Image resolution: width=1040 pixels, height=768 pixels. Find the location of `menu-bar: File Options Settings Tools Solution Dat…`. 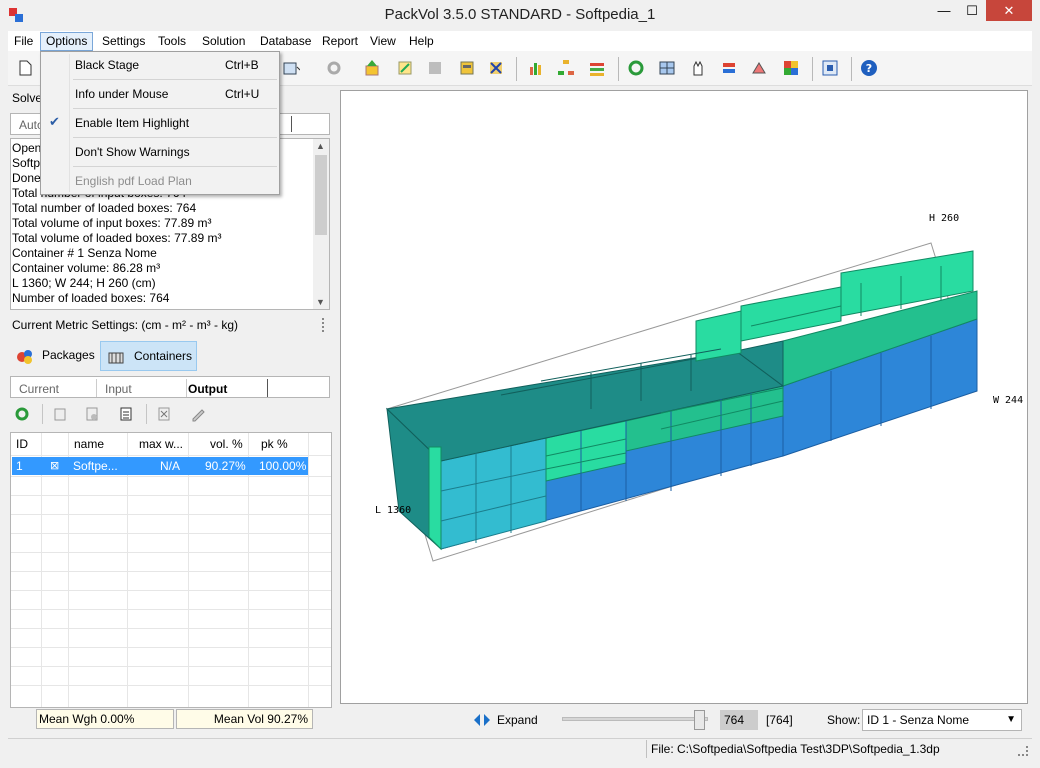

menu-bar: File Options Settings Tools Solution Dat… is located at coordinates (520, 41).